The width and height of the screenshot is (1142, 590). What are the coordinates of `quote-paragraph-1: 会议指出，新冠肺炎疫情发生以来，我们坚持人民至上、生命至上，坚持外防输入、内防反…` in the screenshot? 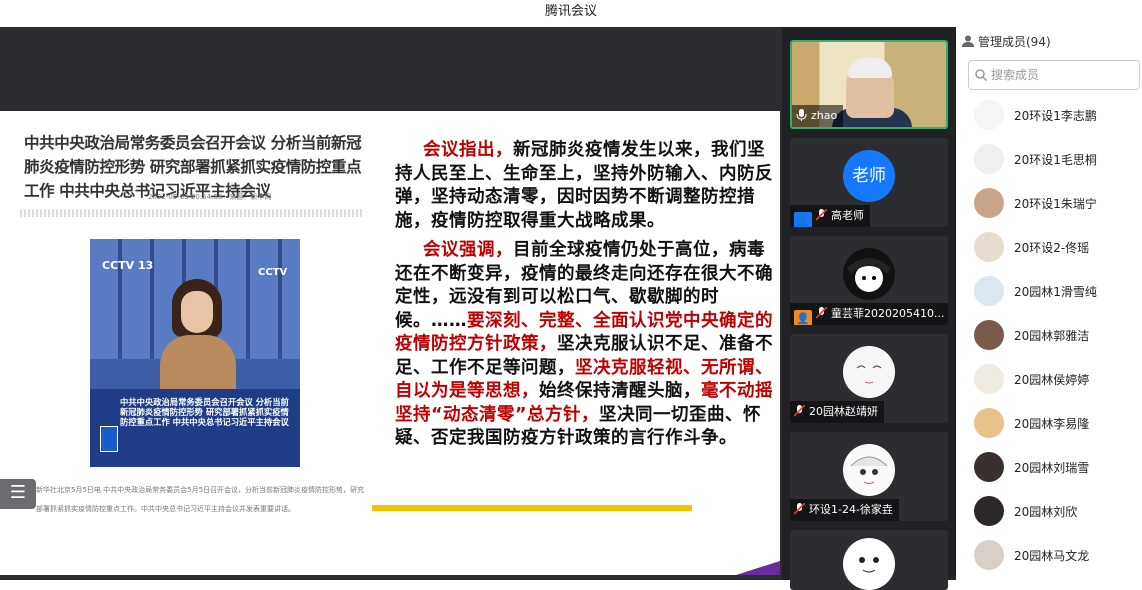 It's located at (585, 186).